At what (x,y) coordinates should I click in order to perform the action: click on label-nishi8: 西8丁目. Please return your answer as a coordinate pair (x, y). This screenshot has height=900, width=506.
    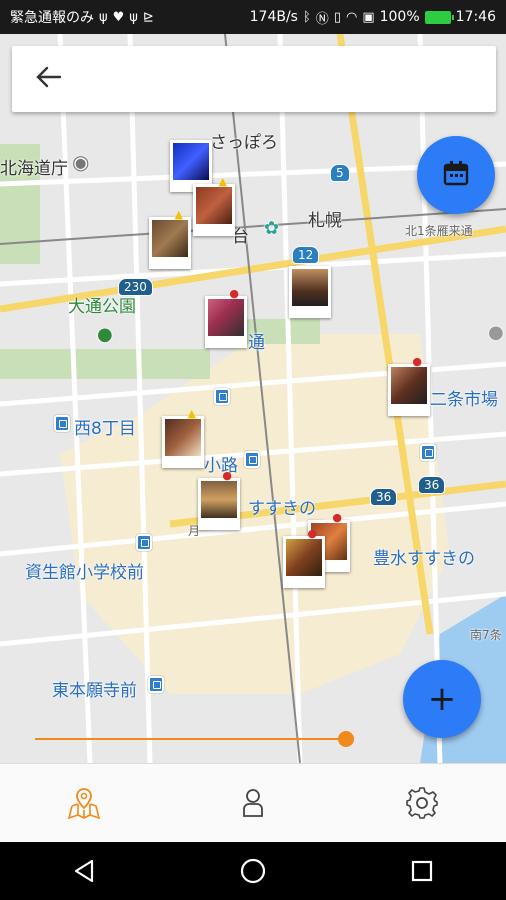
    Looking at the image, I should click on (105, 429).